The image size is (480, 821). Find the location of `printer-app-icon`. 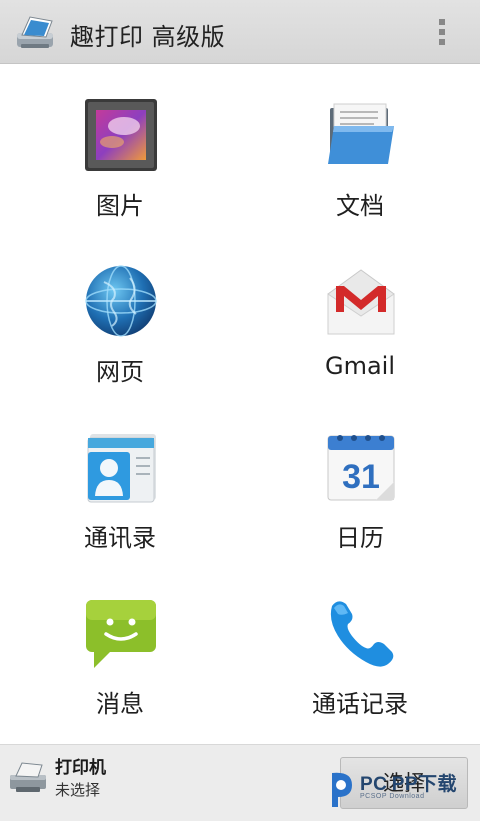

printer-app-icon is located at coordinates (35, 32).